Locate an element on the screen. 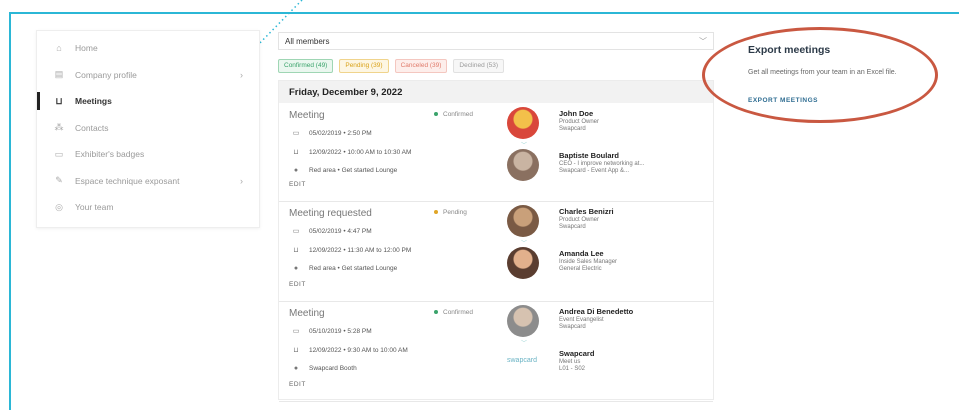 Image resolution: width=960 pixels, height=410 pixels. meeting-created: ▭ 05/10/2019 • 5:28 PM is located at coordinates (331, 331).